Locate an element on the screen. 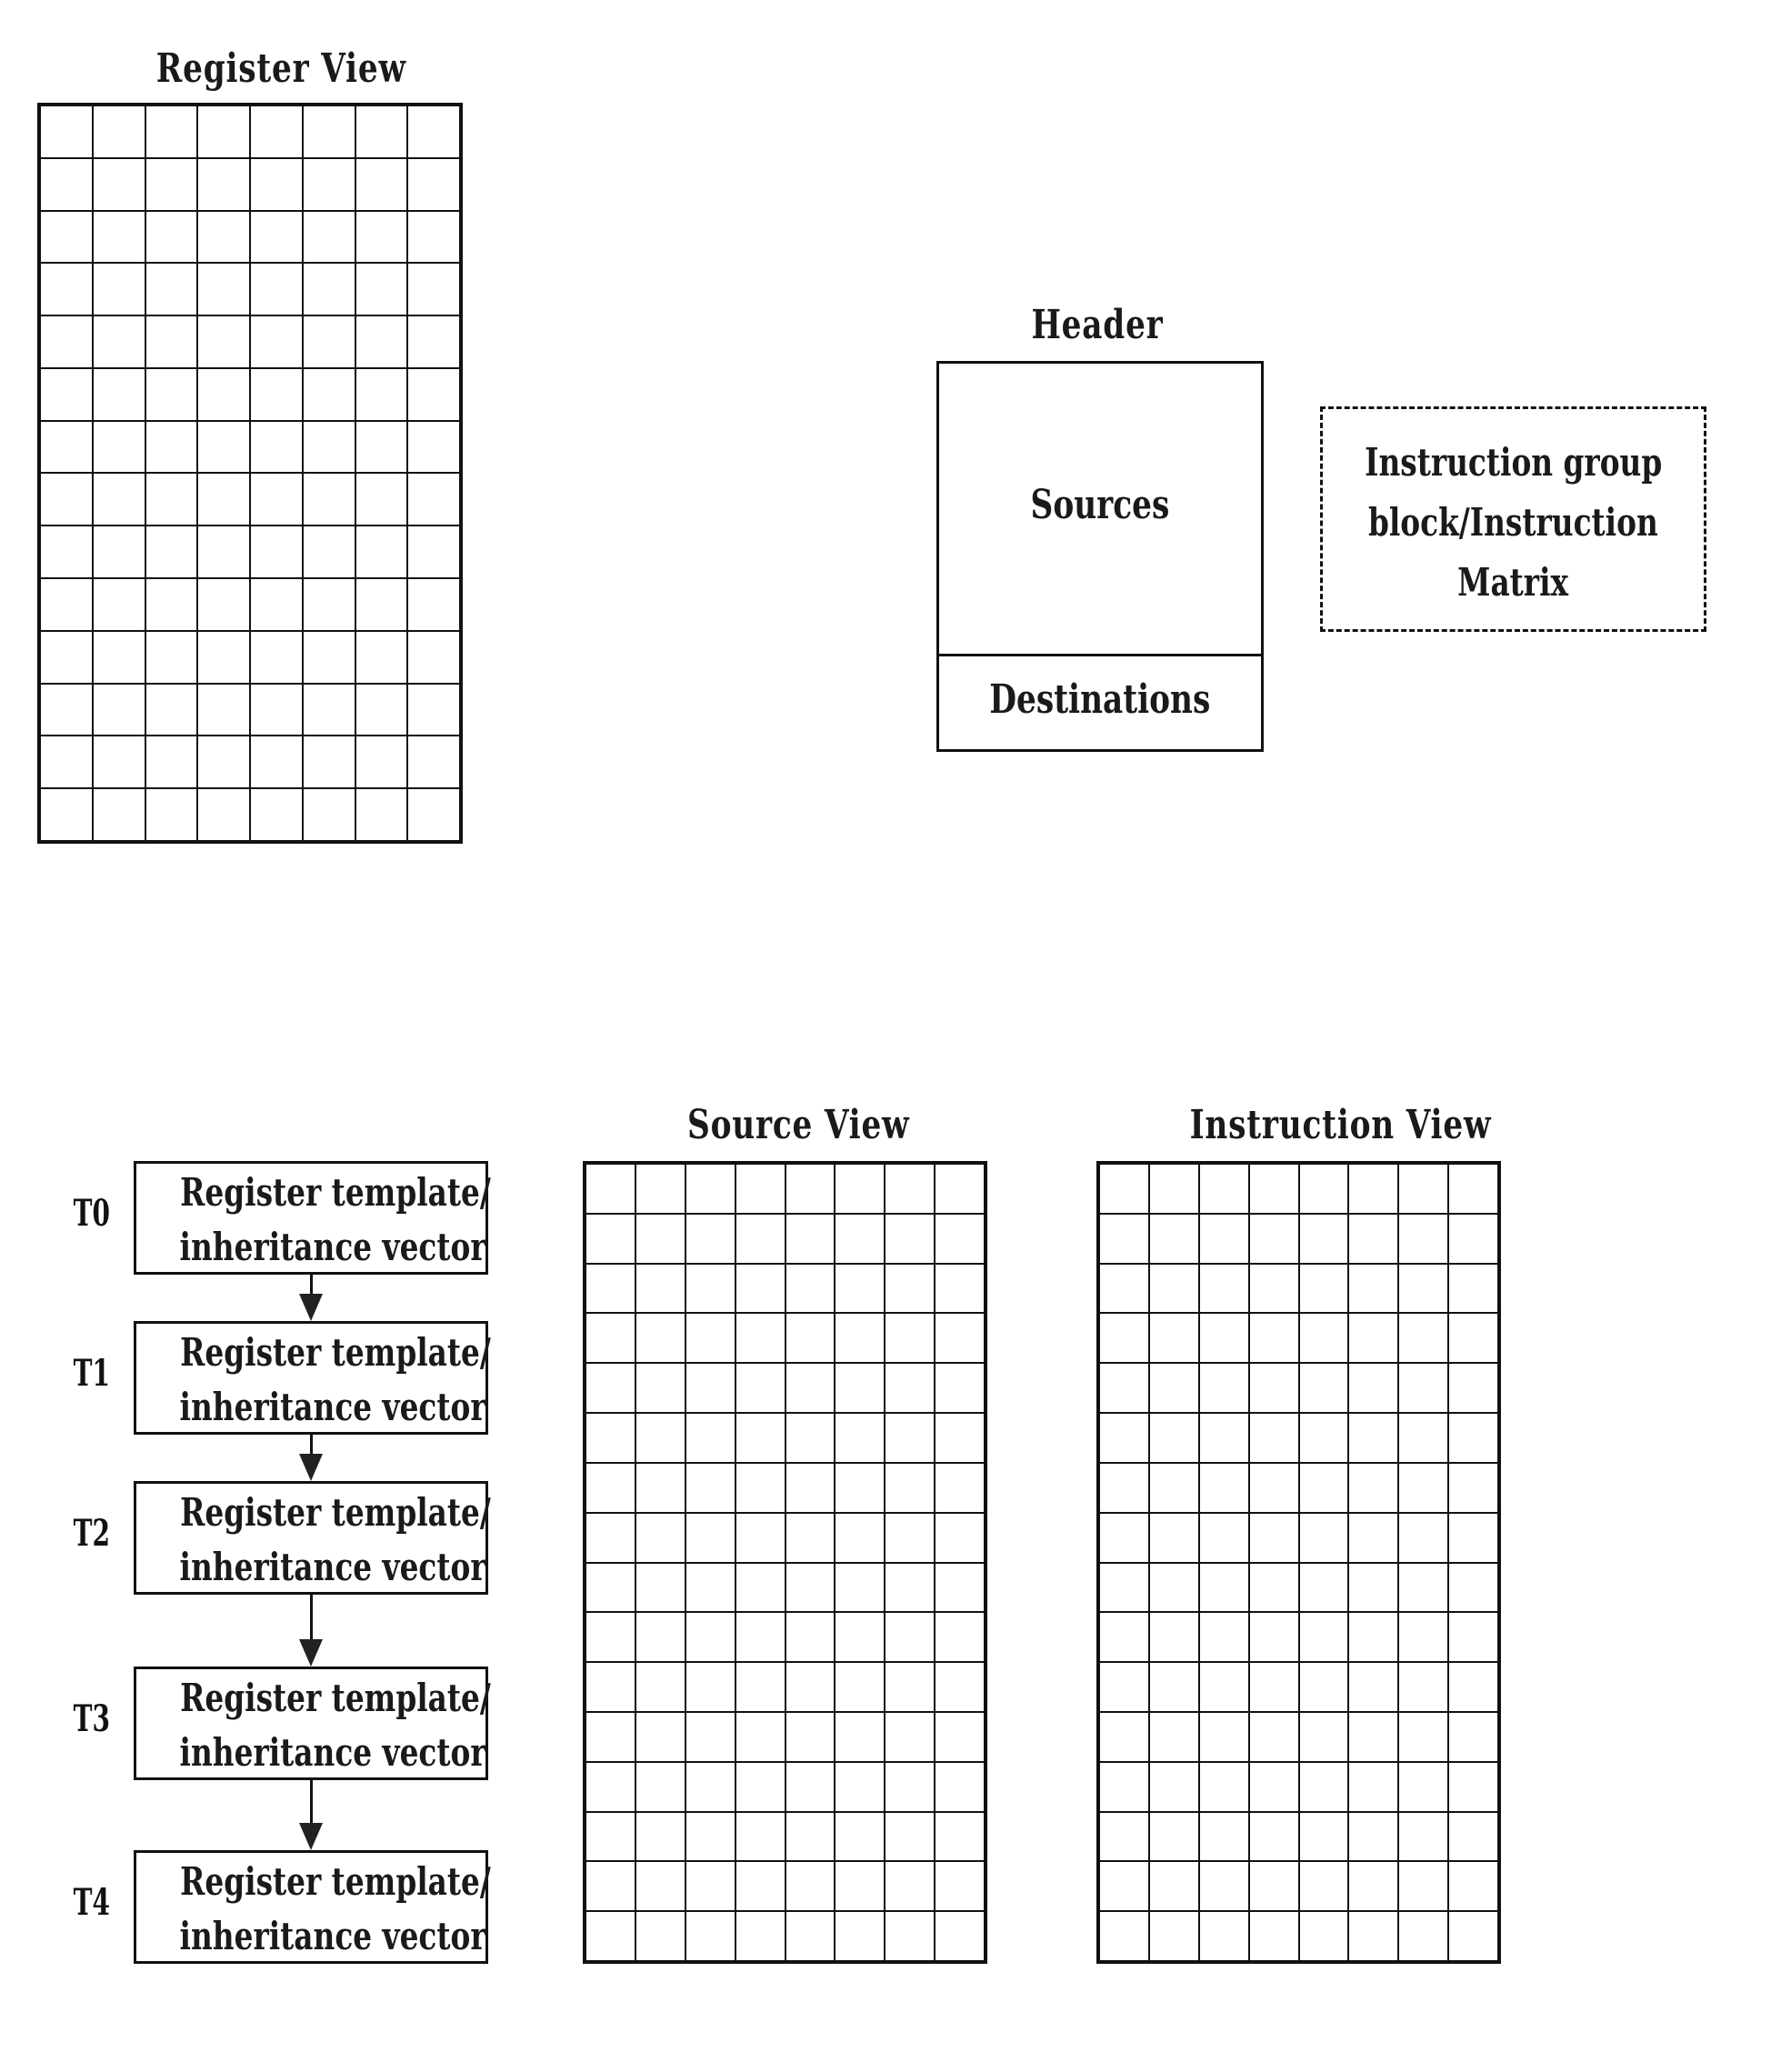 This screenshot has width=1771, height=2072. time-label: T4 is located at coordinates (91, 1902).